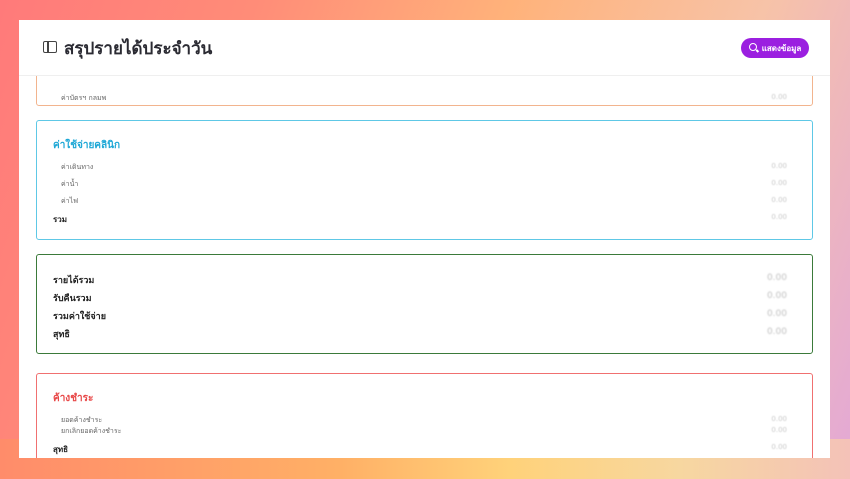  I want to click on show-data-button-label: แสดงข้อมูล, so click(781, 48).